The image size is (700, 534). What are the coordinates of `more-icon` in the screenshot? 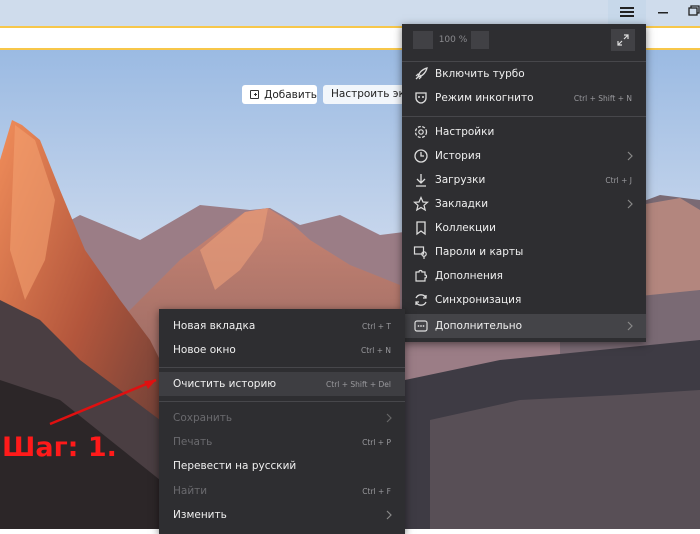 It's located at (421, 326).